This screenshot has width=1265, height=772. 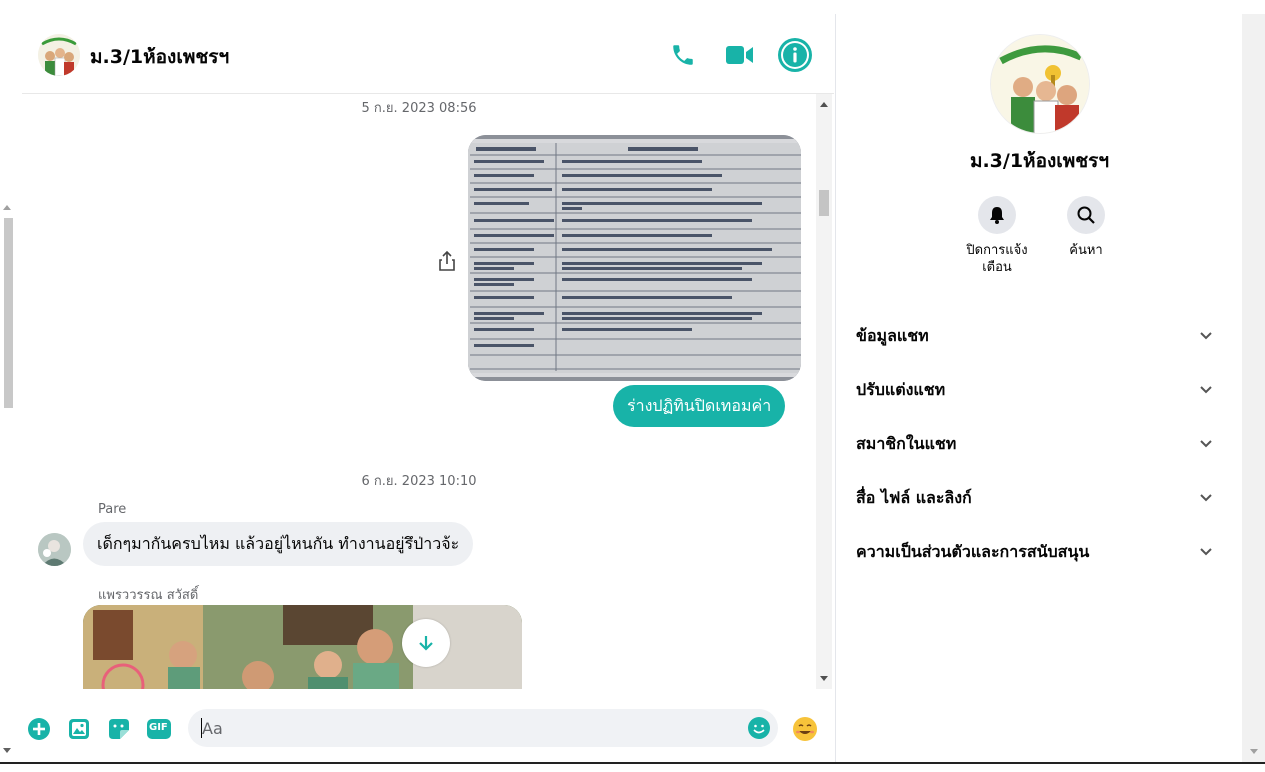 I want to click on section-label: ข้อมูลแชท, so click(x=892, y=335).